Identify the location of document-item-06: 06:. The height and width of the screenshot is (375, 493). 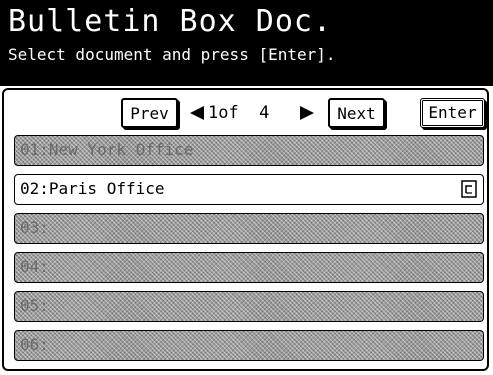
(249, 345).